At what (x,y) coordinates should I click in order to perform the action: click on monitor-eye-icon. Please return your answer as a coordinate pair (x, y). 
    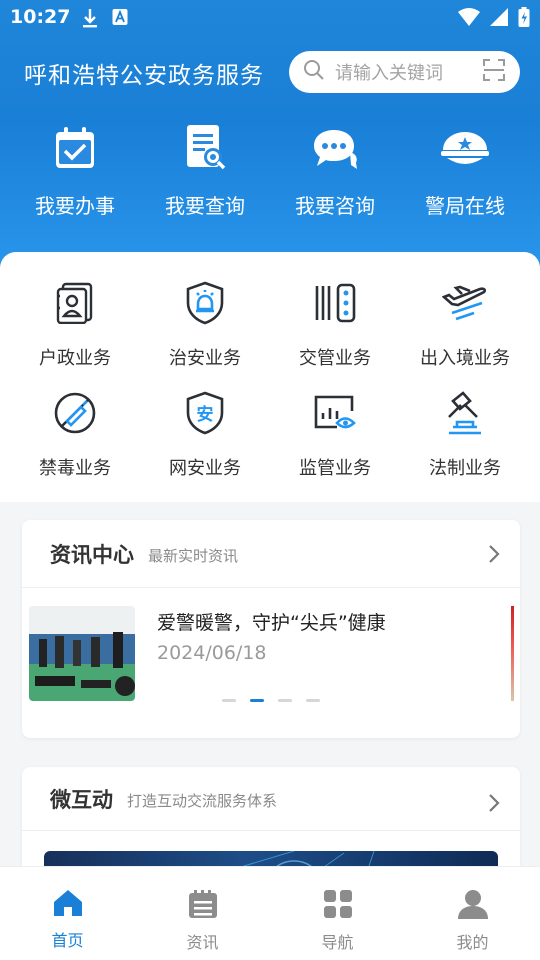
    Looking at the image, I should click on (335, 415).